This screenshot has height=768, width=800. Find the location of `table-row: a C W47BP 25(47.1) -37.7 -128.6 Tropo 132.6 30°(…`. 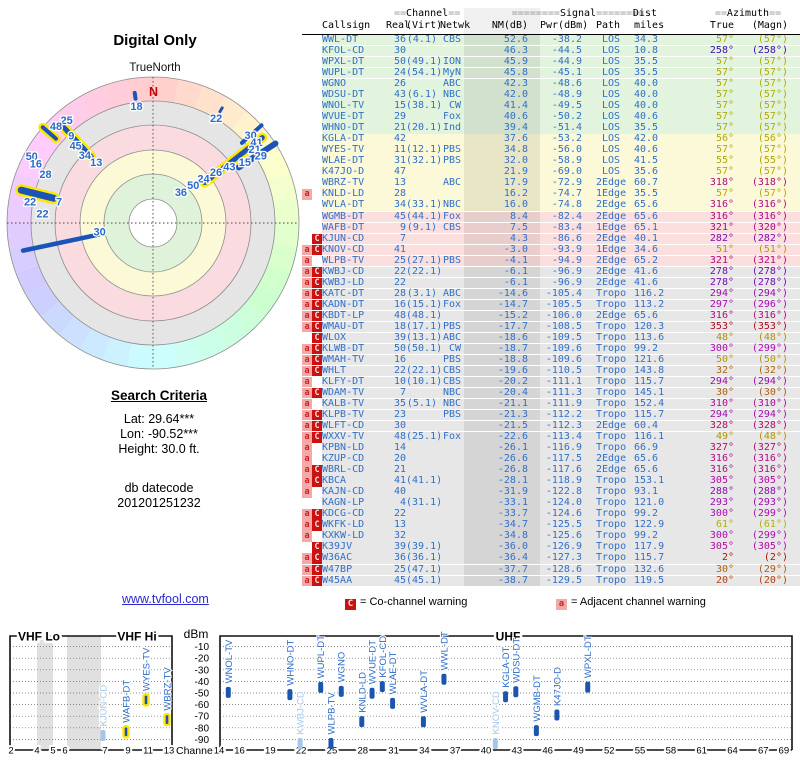

table-row: a C W47BP 25(47.1) -37.7 -128.6 Tropo 132.6 30°(… is located at coordinates (551, 570).